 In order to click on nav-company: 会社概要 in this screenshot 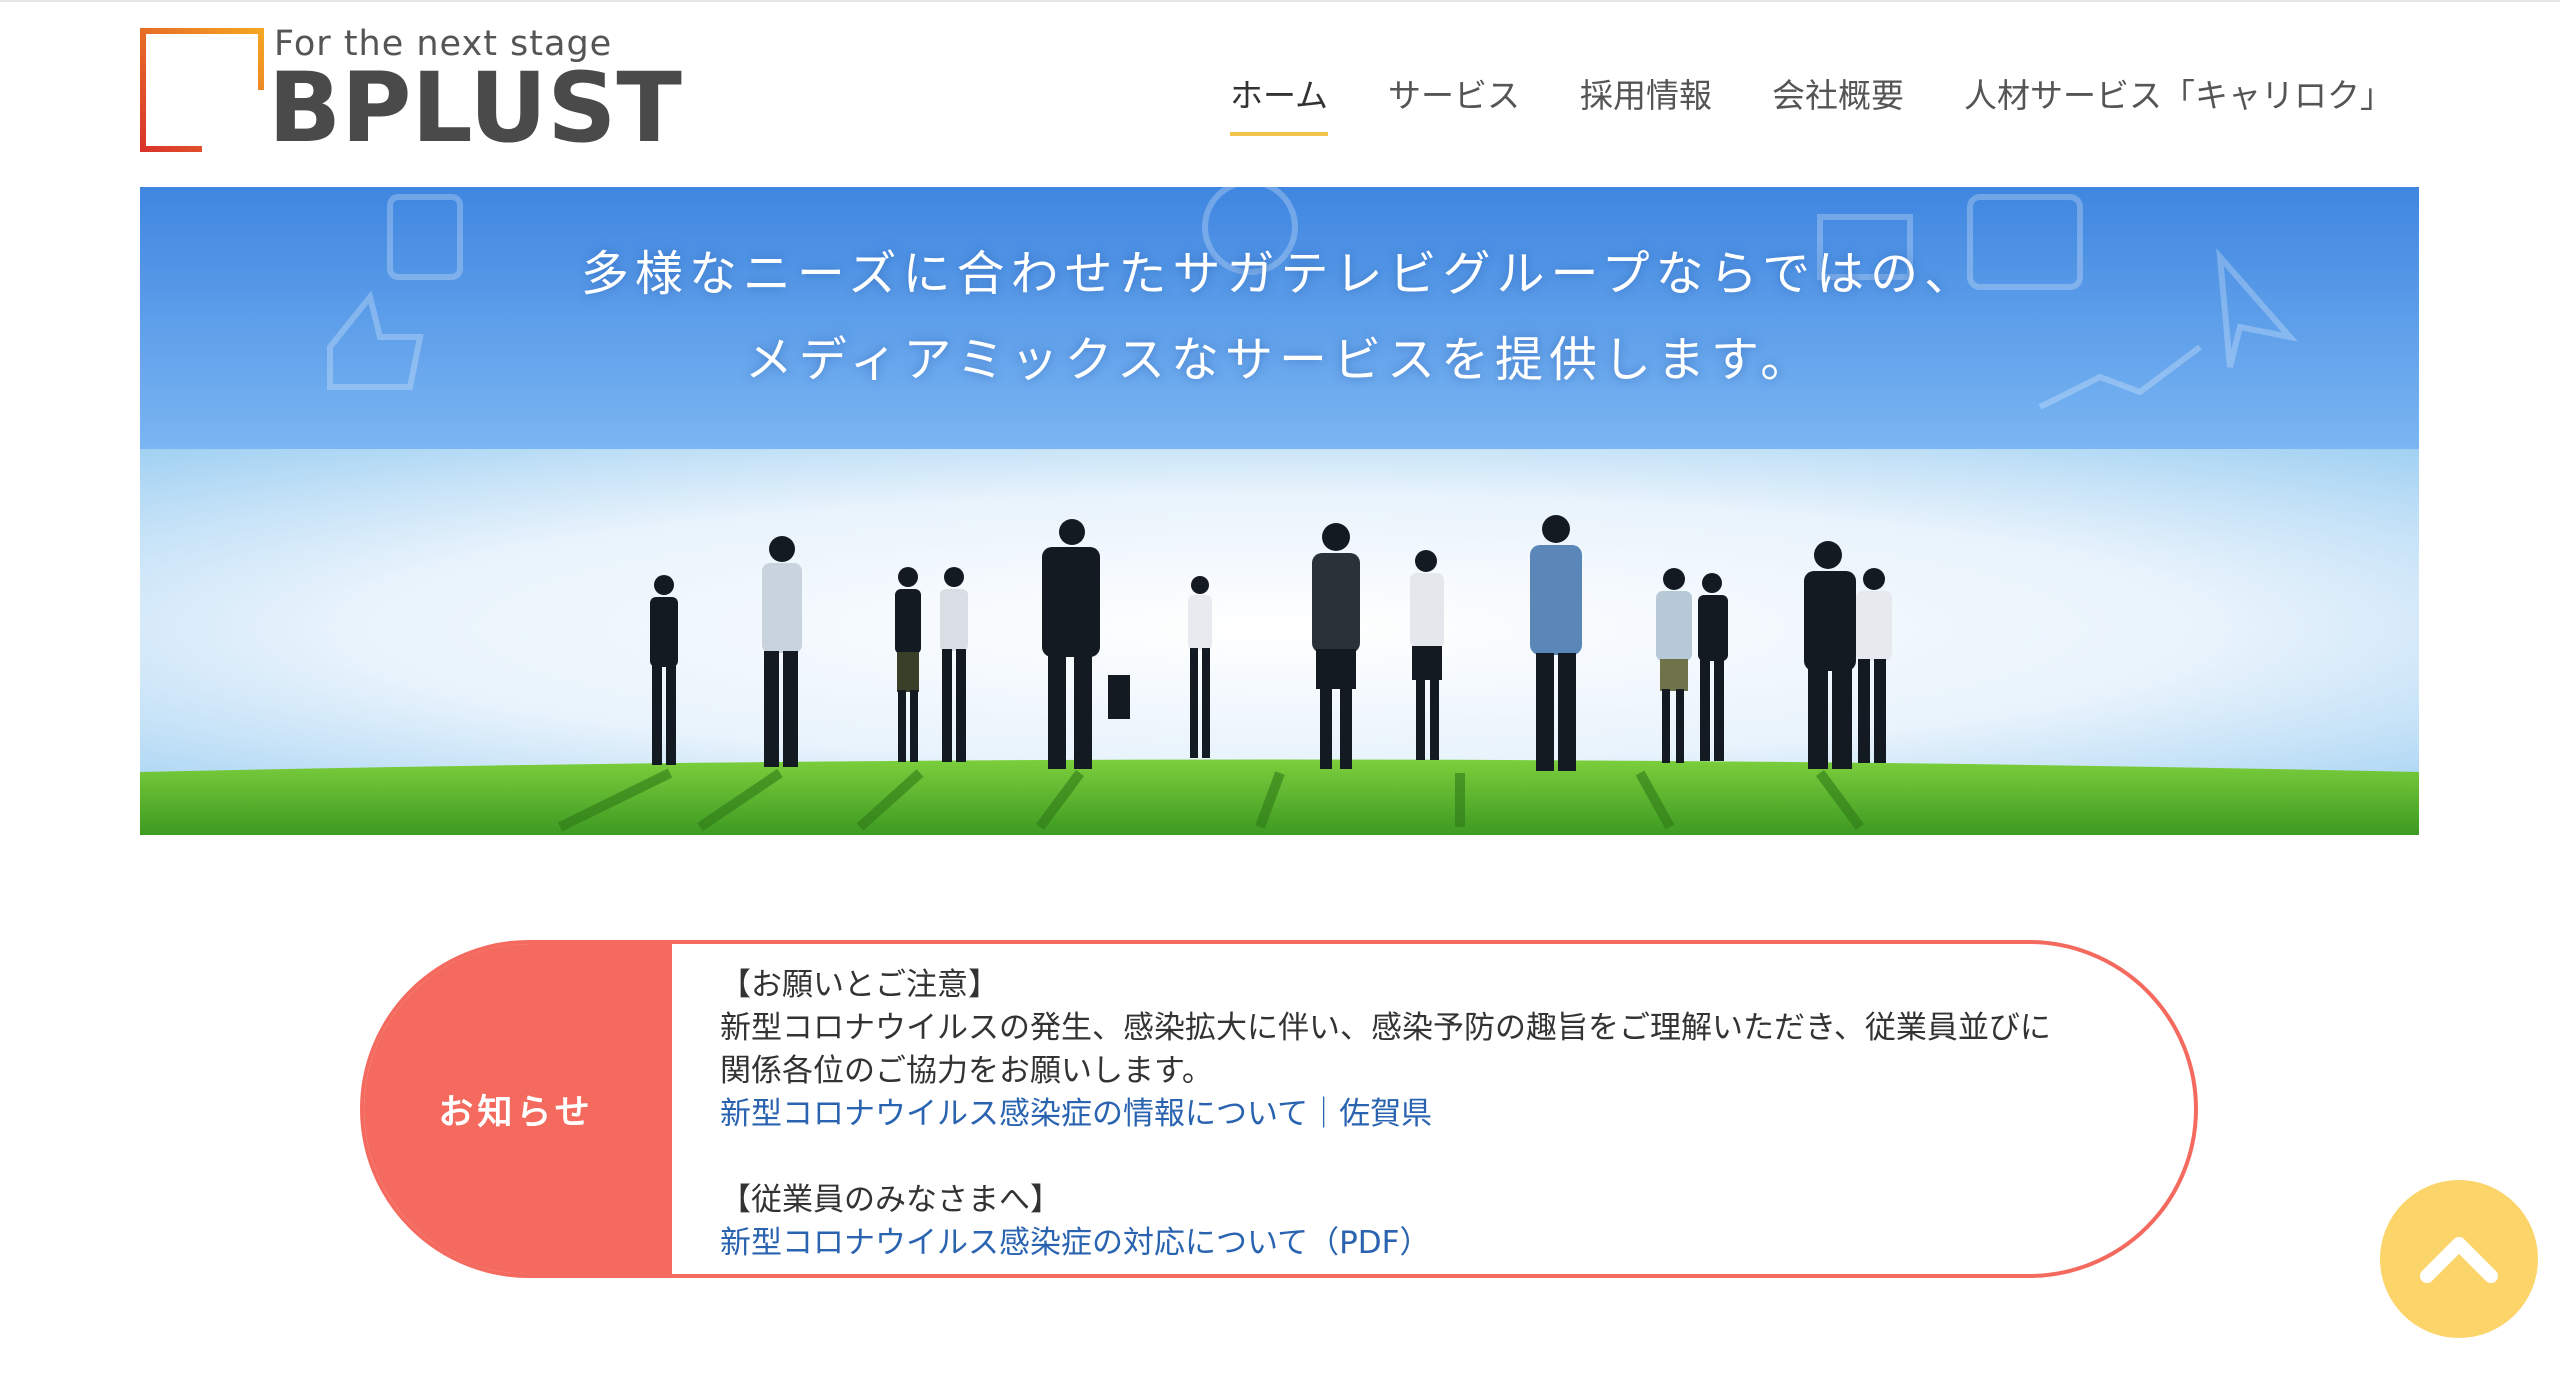, I will do `click(1838, 100)`.